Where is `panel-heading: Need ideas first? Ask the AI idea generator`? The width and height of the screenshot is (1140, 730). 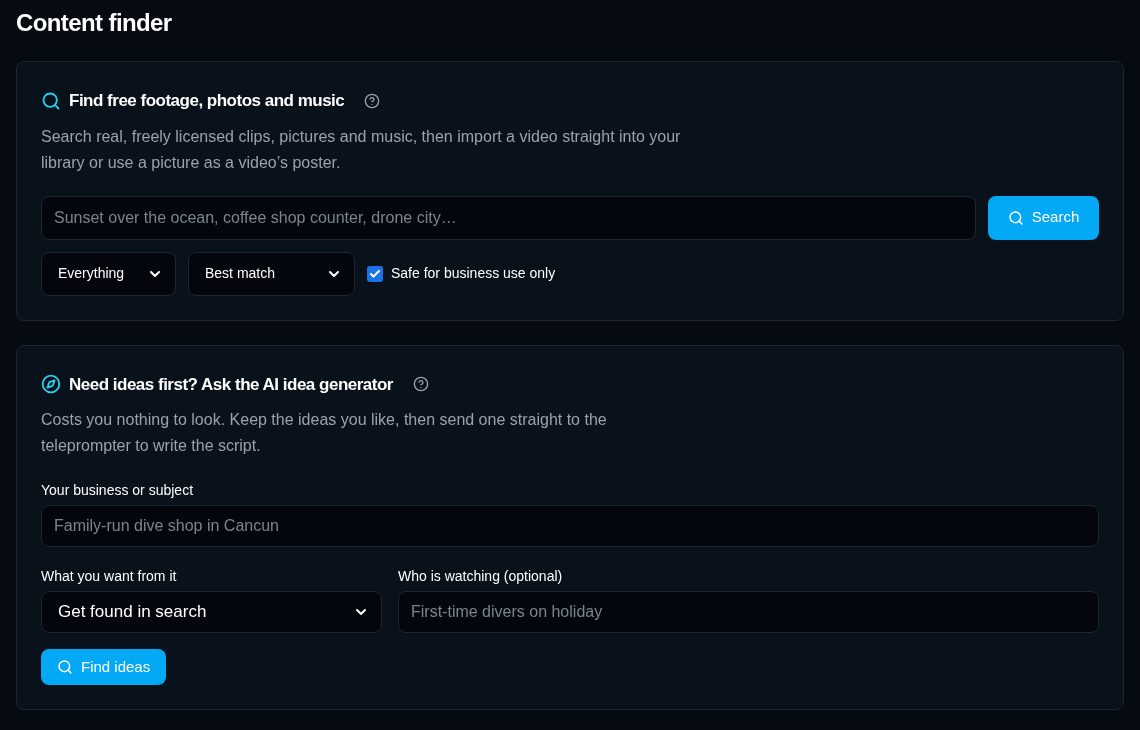
panel-heading: Need ideas first? Ask the AI idea generator is located at coordinates (231, 384).